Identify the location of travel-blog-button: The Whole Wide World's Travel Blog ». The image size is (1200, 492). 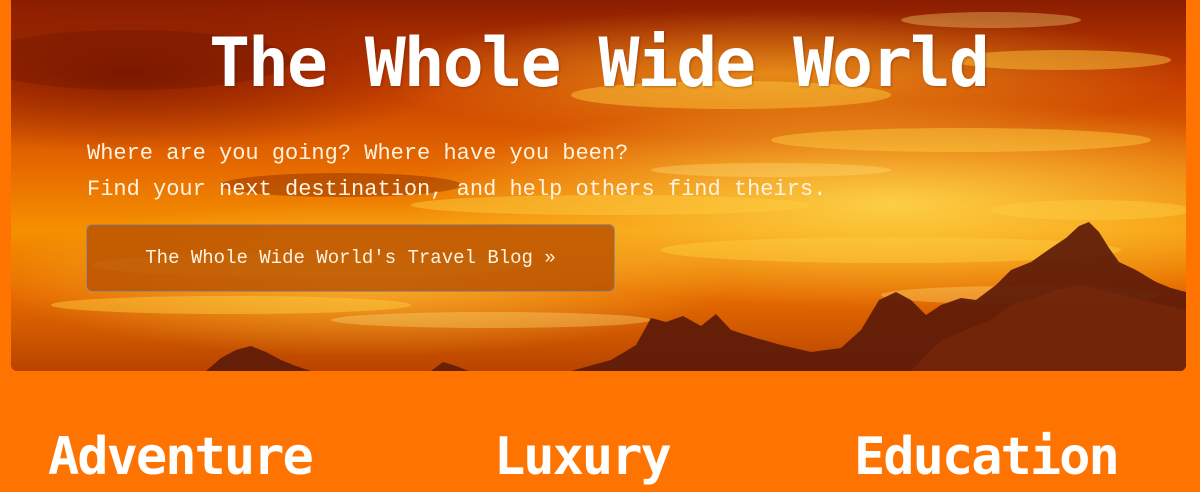
(350, 258).